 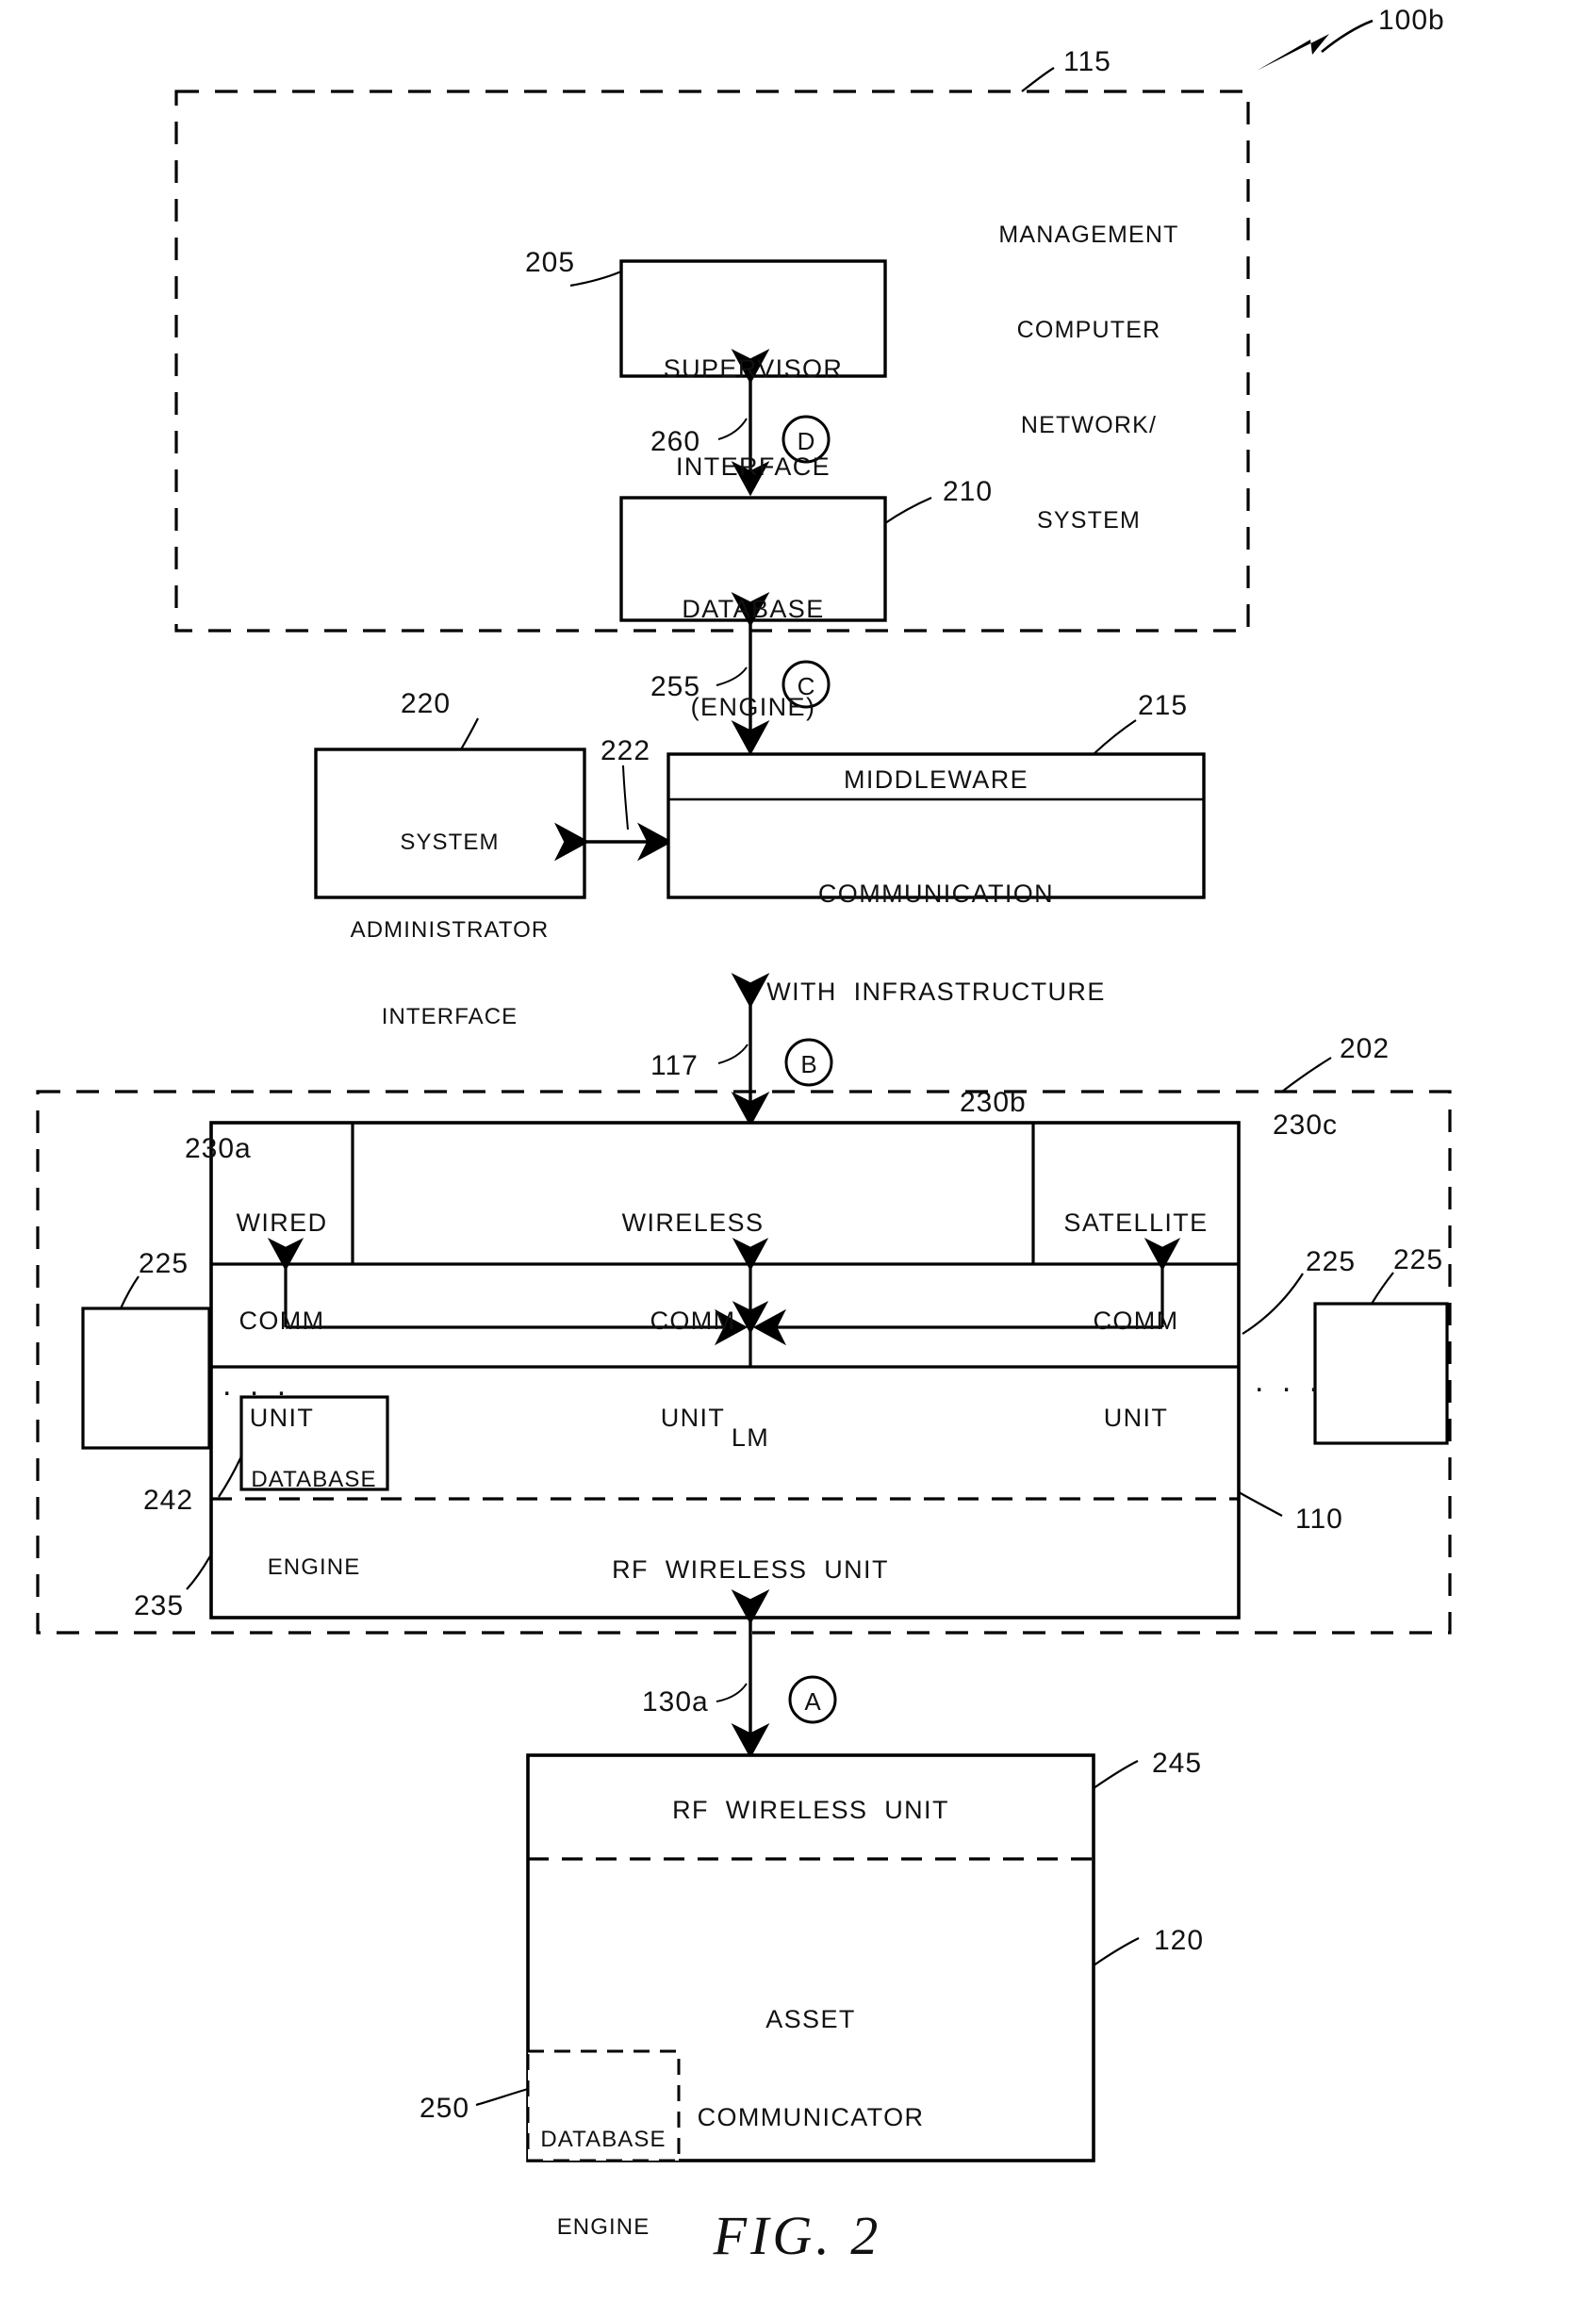 I want to click on asset-rf-unit-label: RF WIRELESS UNIT, so click(x=810, y=1810).